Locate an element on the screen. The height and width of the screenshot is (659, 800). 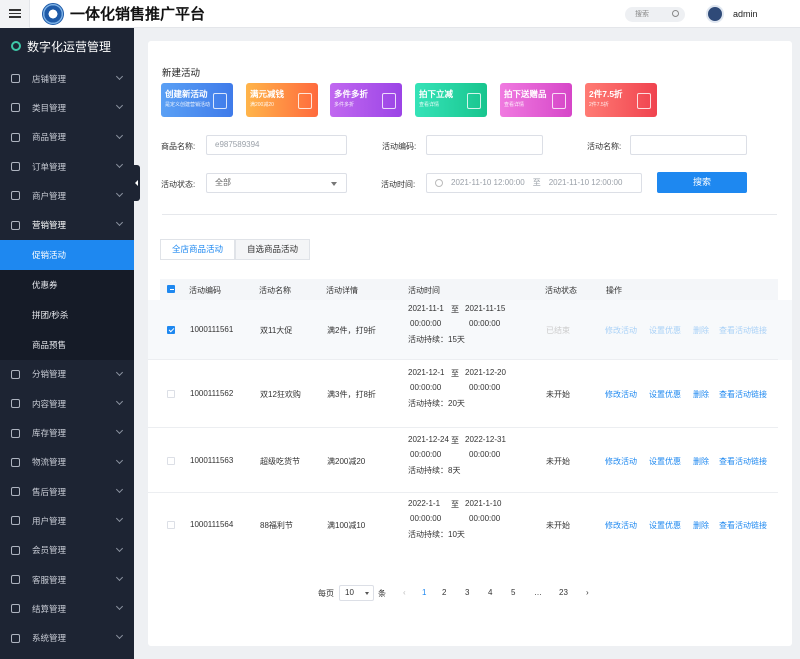
product-name-input: e987589394 is located at coordinates (276, 145).